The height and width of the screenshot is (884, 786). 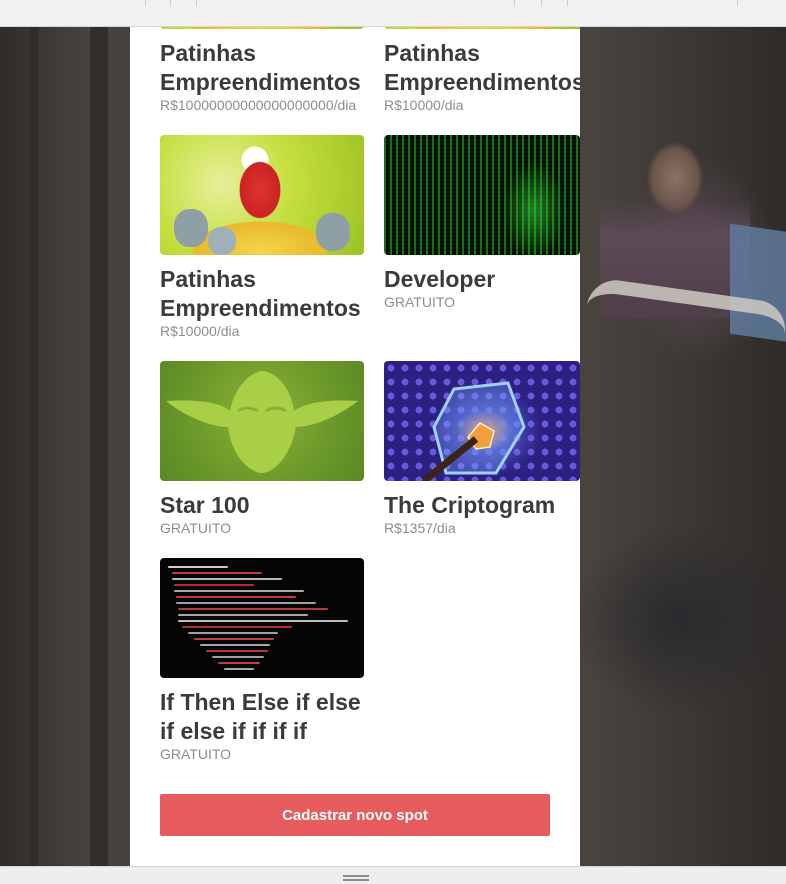 What do you see at coordinates (393, 13) in the screenshot?
I see `top-toolbar-strip` at bounding box center [393, 13].